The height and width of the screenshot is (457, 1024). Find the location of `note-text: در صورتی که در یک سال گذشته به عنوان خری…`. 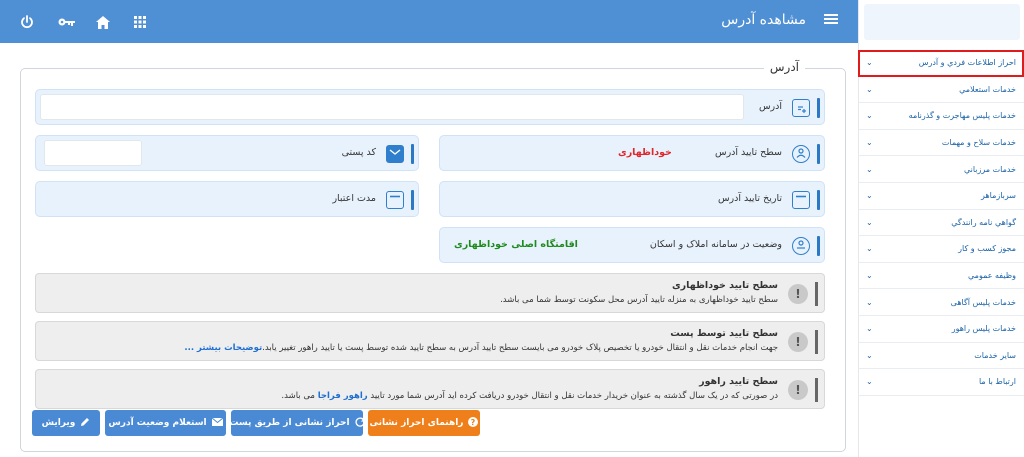

note-text: در صورتی که در یک سال گذشته به عنوان خری… is located at coordinates (529, 396).